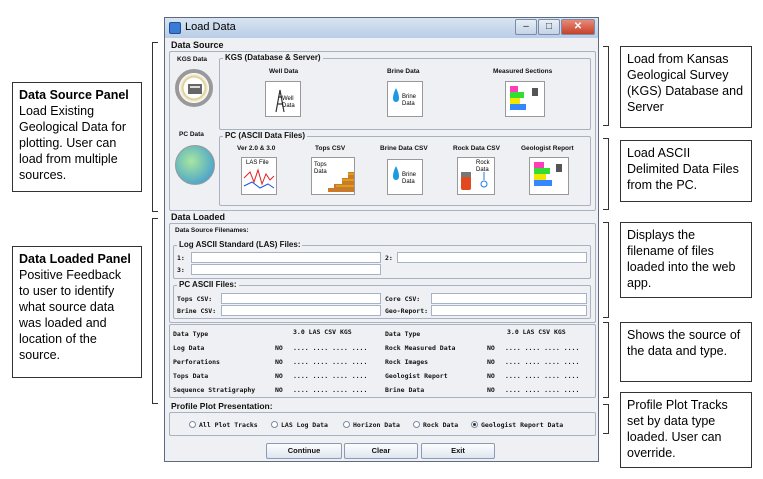 Image resolution: width=763 pixels, height=479 pixels. I want to click on row-left-name: Tops Data, so click(191, 376).